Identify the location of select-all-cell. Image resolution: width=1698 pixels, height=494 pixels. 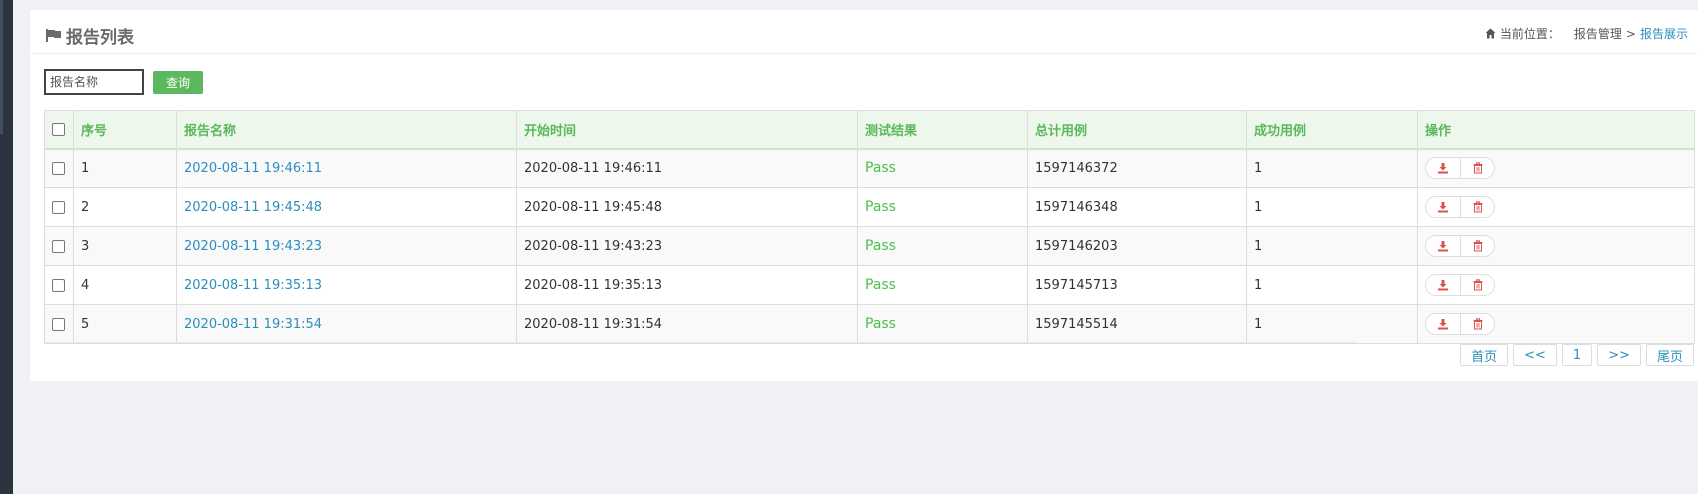
(59, 130).